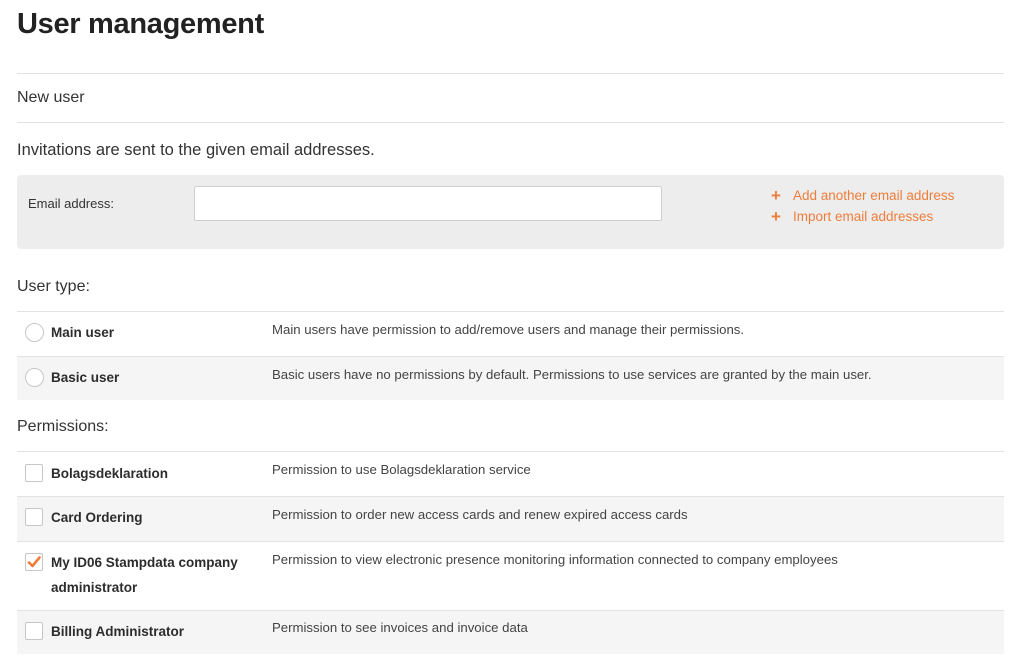 The image size is (1024, 670). Describe the element at coordinates (53, 286) in the screenshot. I see `user-type-heading: User type:` at that location.